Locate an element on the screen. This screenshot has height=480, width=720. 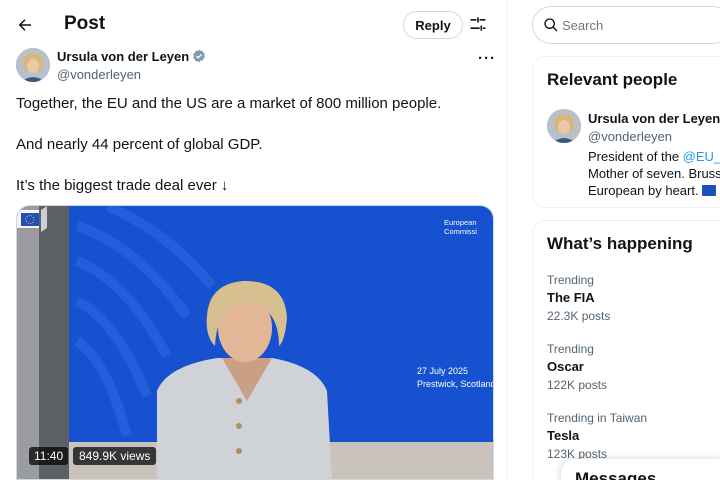
filter-sliders-icon is located at coordinates (478, 24).